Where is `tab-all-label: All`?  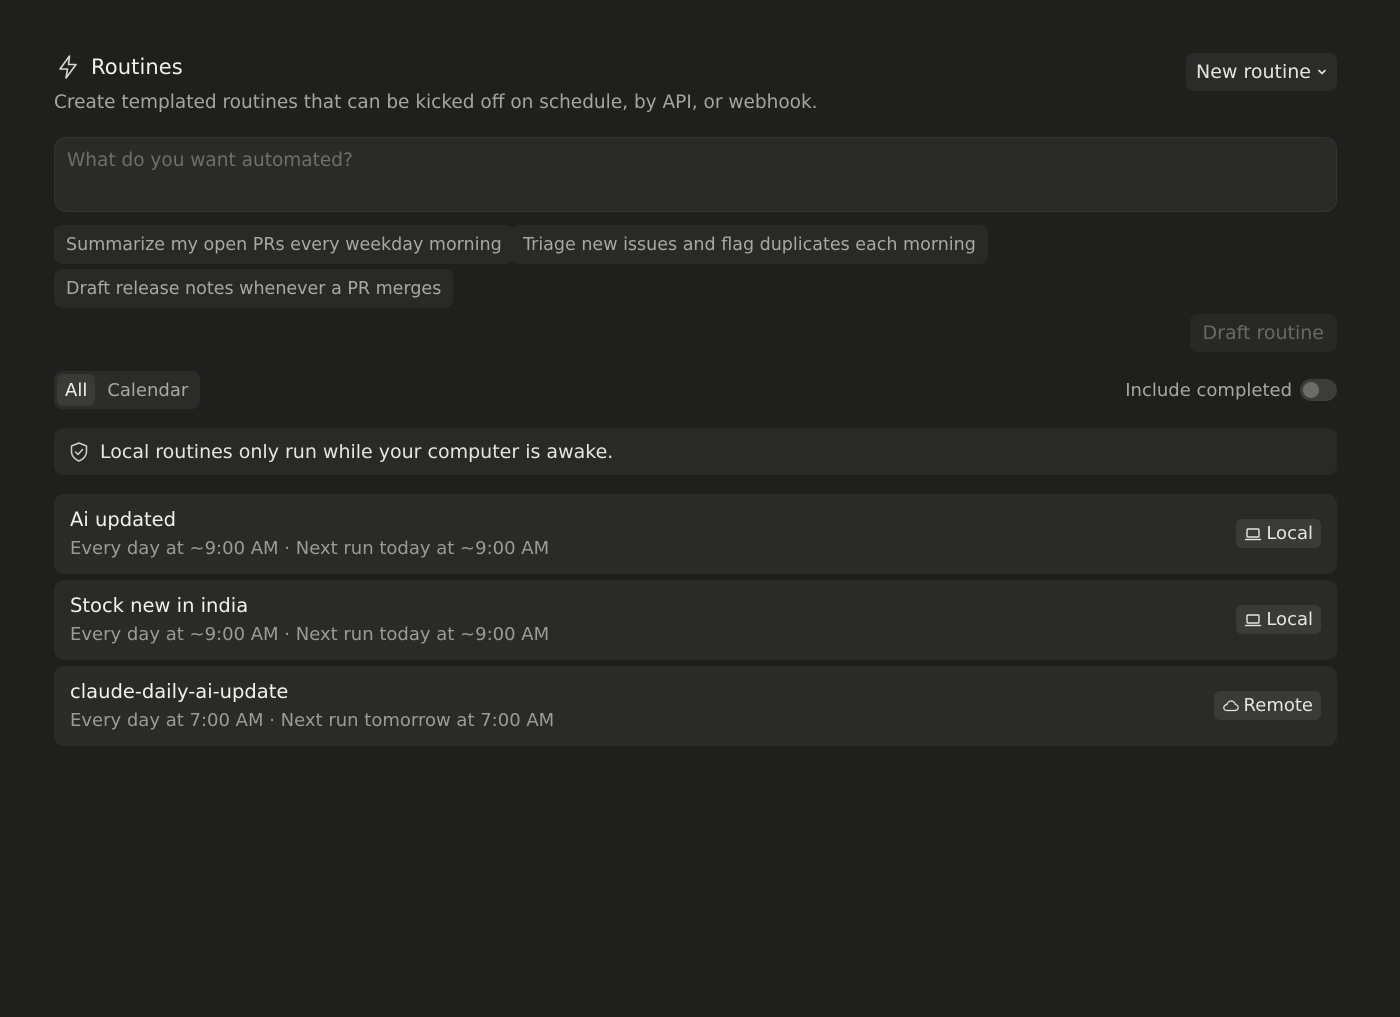 tab-all-label: All is located at coordinates (76, 390).